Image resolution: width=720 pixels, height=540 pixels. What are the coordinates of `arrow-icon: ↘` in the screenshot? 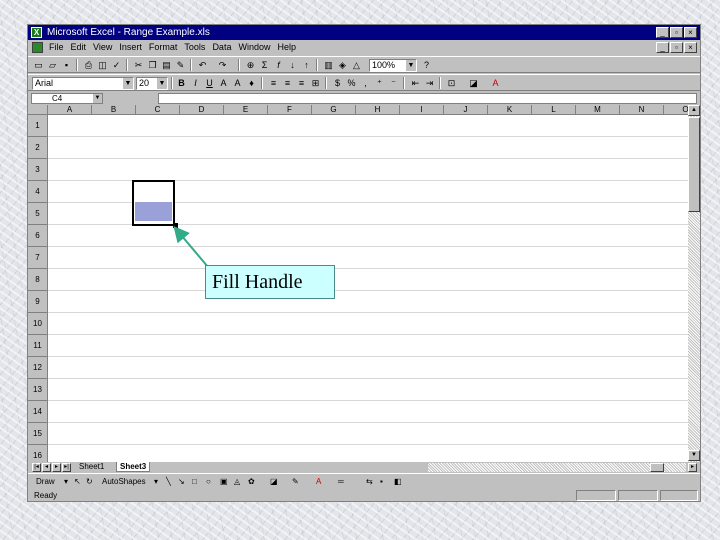 It's located at (181, 482).